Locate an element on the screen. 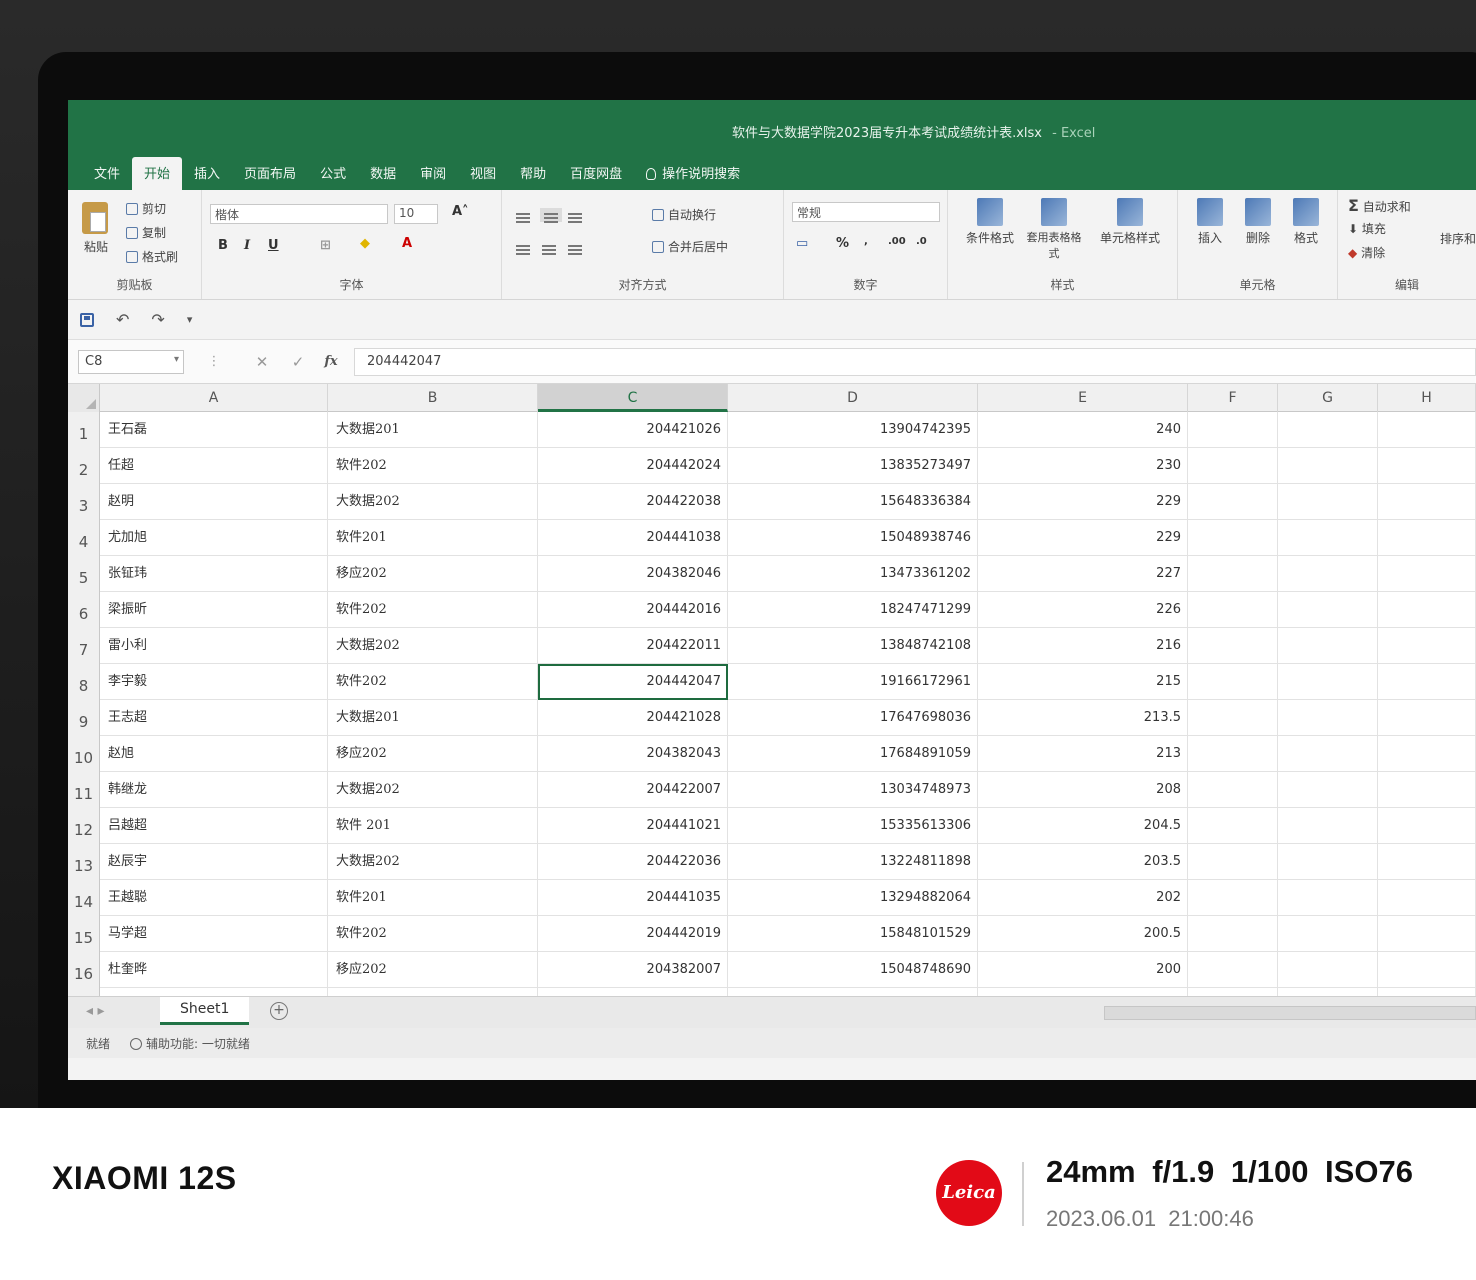 Image resolution: width=1476 pixels, height=1280 pixels. row-header: 12 is located at coordinates (84, 826).